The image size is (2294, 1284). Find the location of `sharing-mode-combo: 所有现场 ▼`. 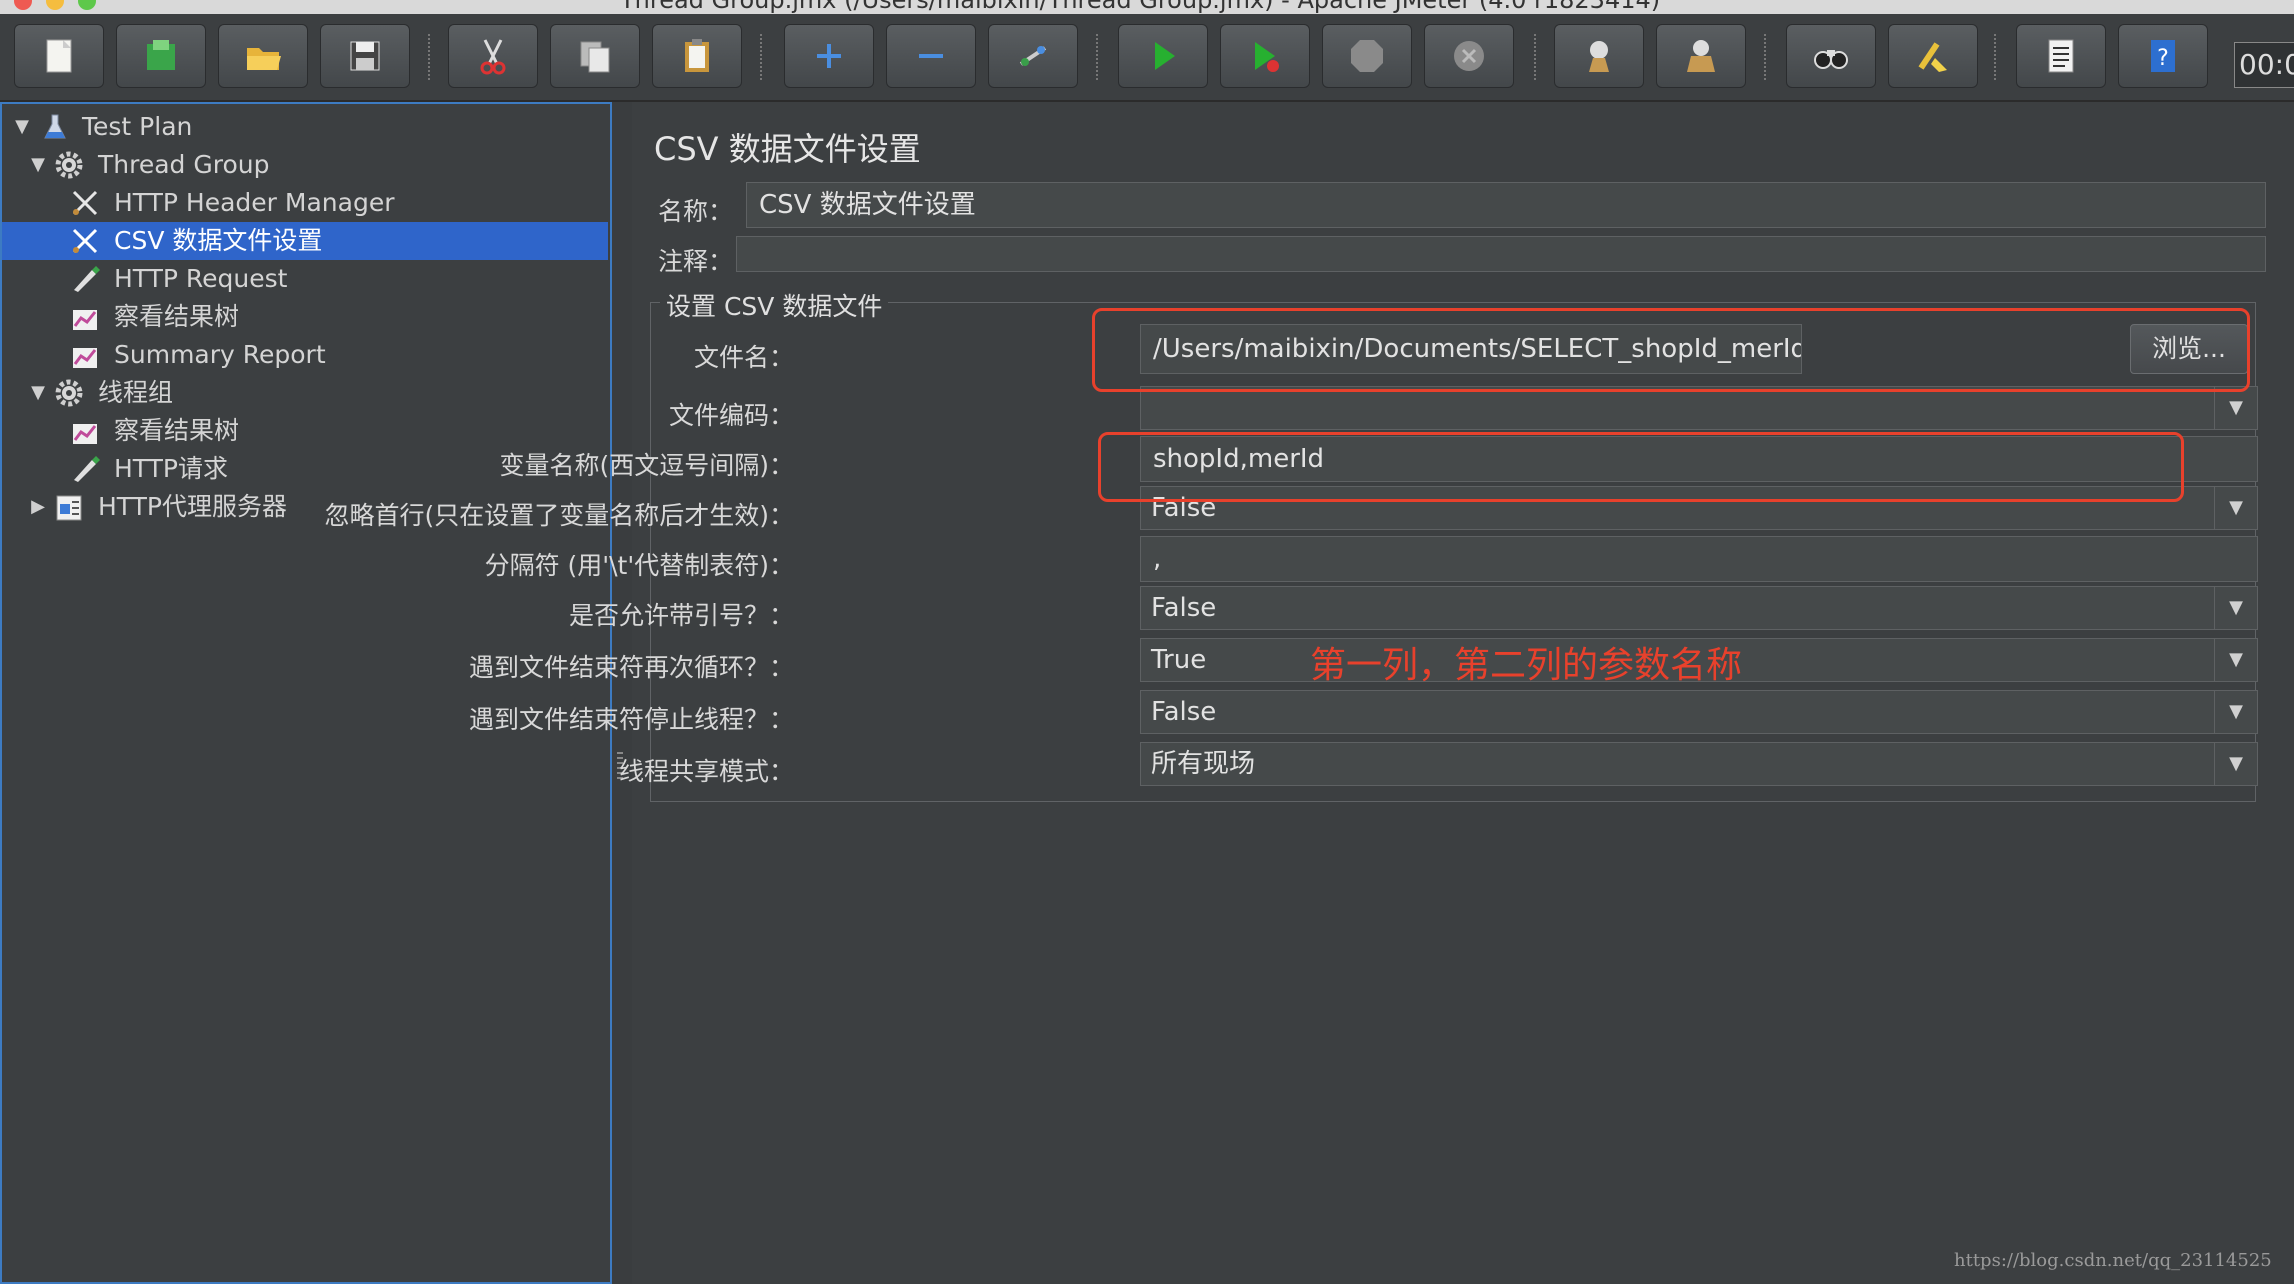

sharing-mode-combo: 所有现场 ▼ is located at coordinates (1699, 764).